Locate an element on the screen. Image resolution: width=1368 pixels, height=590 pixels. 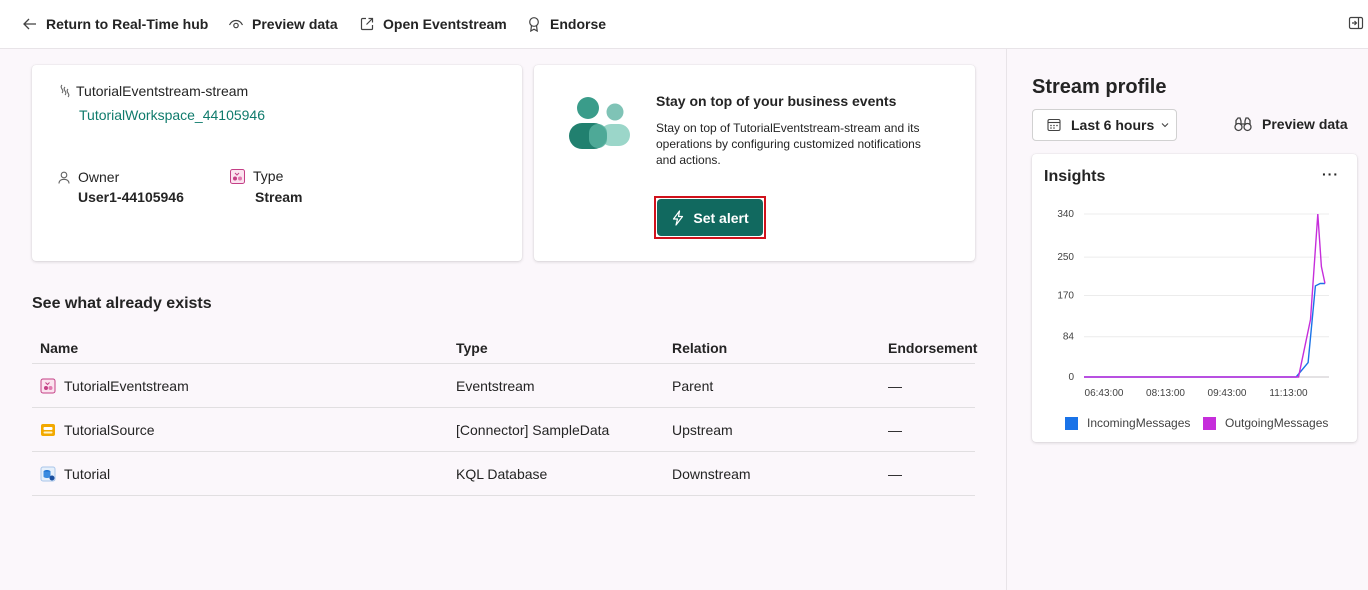
return-to-hub-button: Return to Real-Time hub is located at coordinates (115, 24).